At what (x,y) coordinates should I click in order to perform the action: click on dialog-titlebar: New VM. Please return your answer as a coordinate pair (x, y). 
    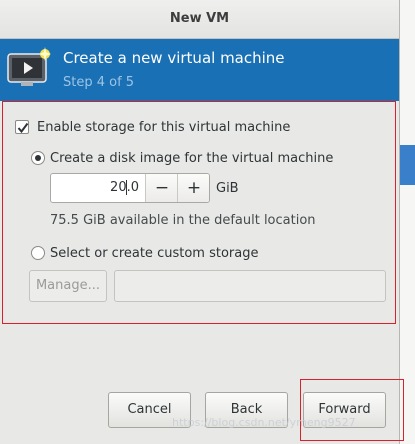
    Looking at the image, I should click on (199, 19).